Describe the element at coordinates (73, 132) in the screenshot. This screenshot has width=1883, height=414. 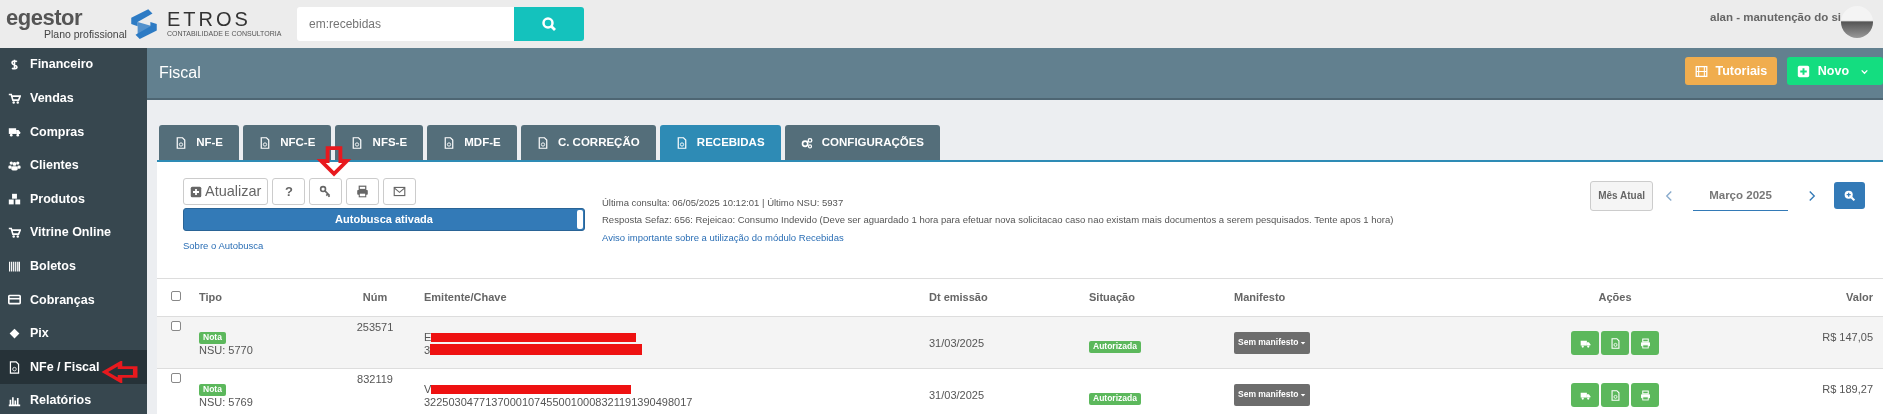
I see `sidebar-item: Compras` at that location.